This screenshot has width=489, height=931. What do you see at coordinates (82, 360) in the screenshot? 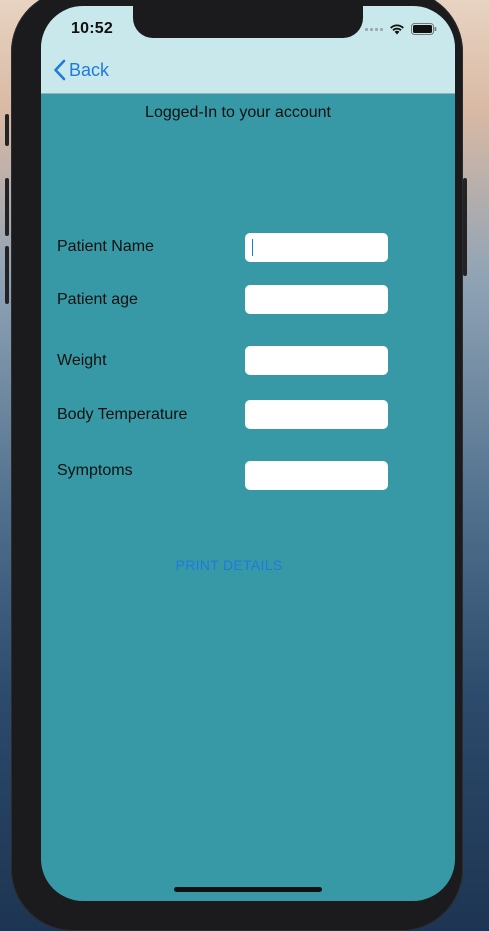
I see `weight-label: Weight` at bounding box center [82, 360].